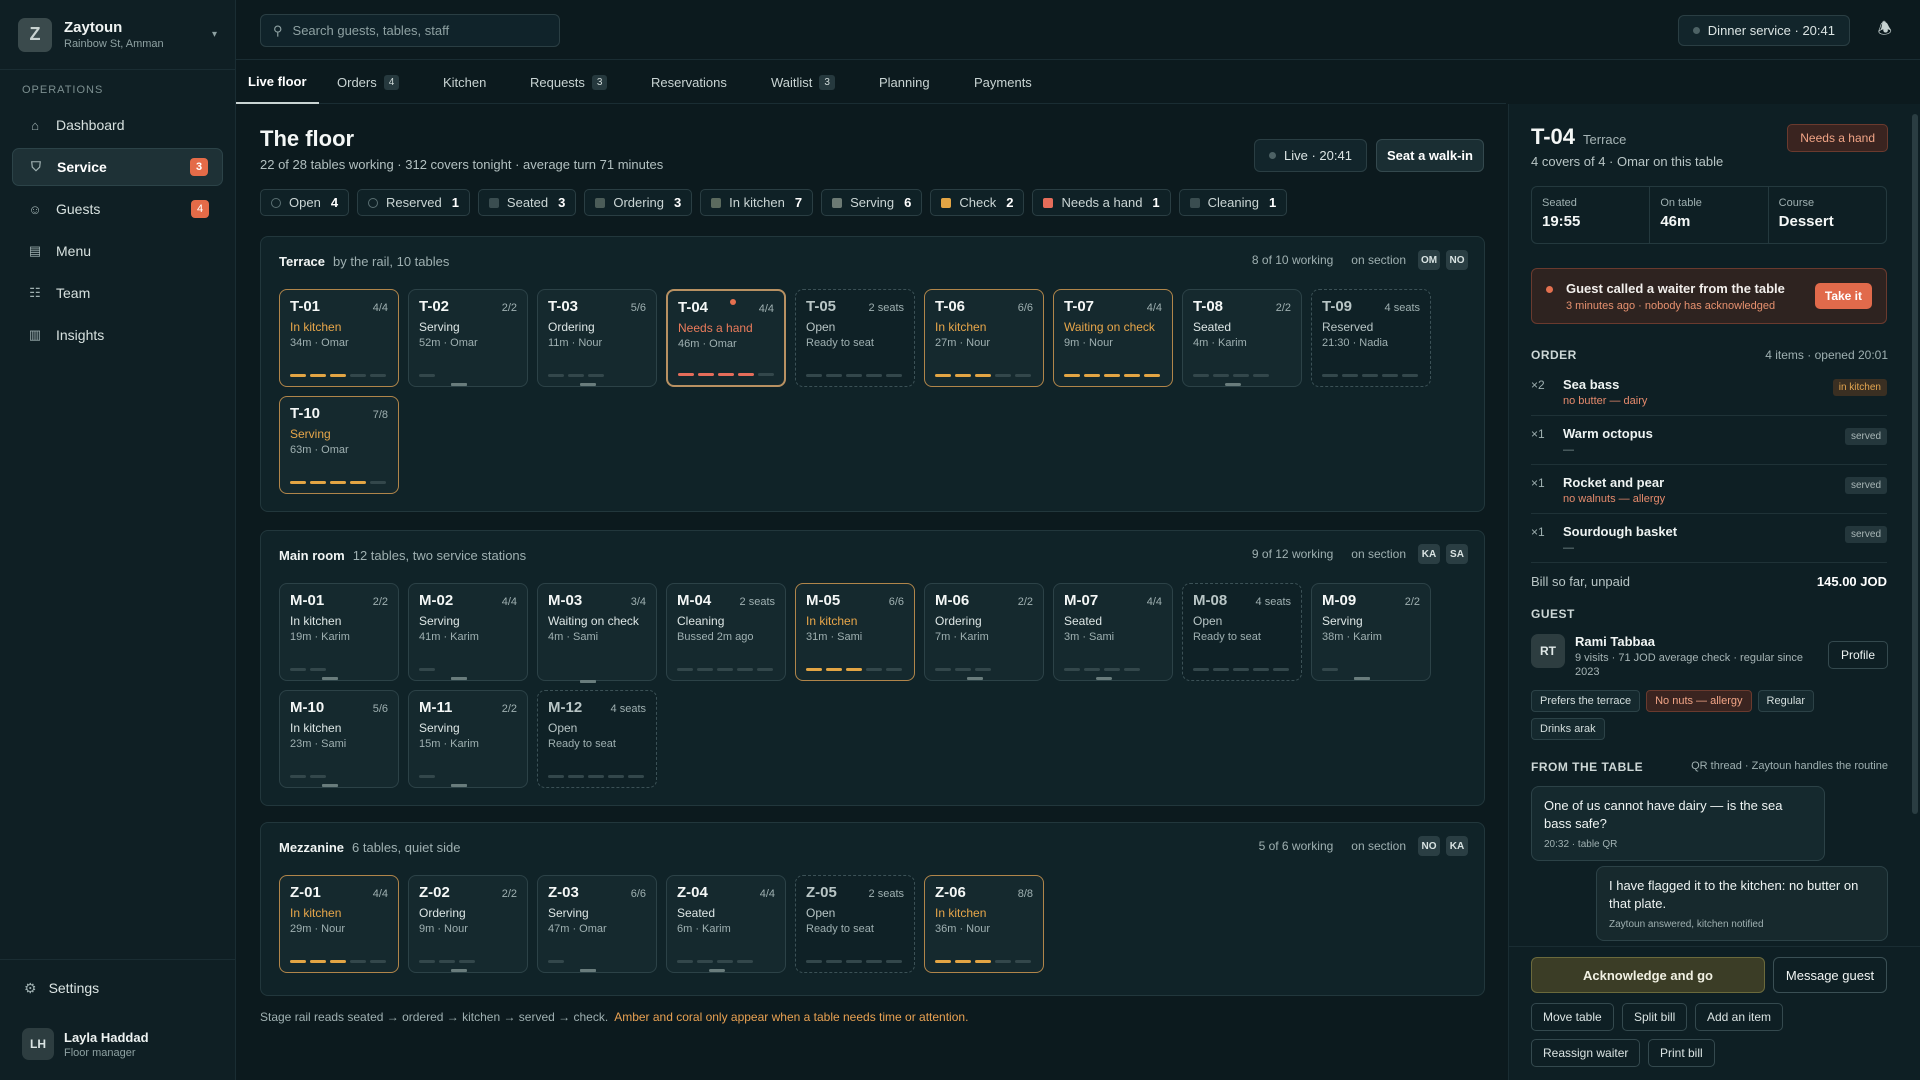  Describe the element at coordinates (468, 739) in the screenshot. I see `table-card-m-11: M-11 2/2 Serving 15m · Karim` at that location.